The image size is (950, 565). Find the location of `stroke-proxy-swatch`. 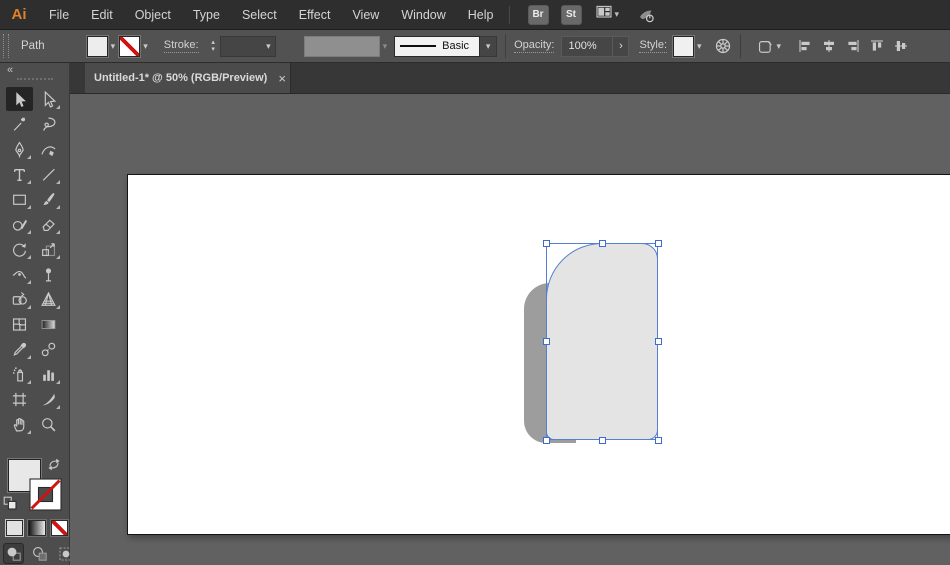

stroke-proxy-swatch is located at coordinates (45, 494).